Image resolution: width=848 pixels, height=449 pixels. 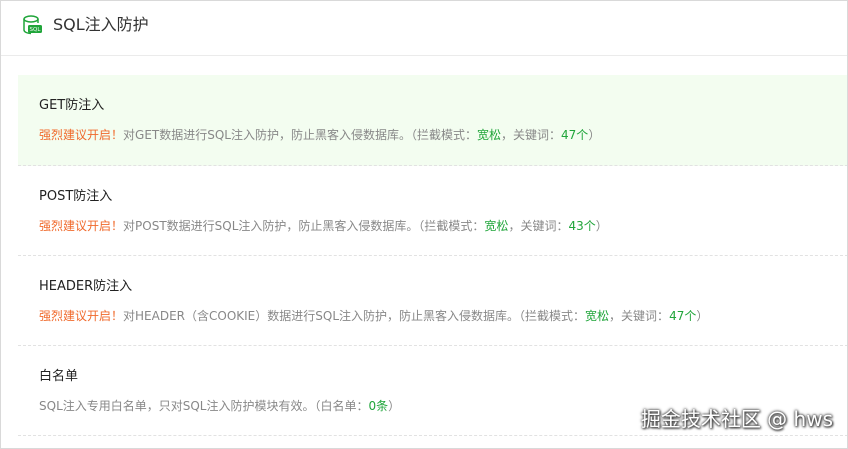 What do you see at coordinates (59, 376) in the screenshot?
I see `item-title: 白名单` at bounding box center [59, 376].